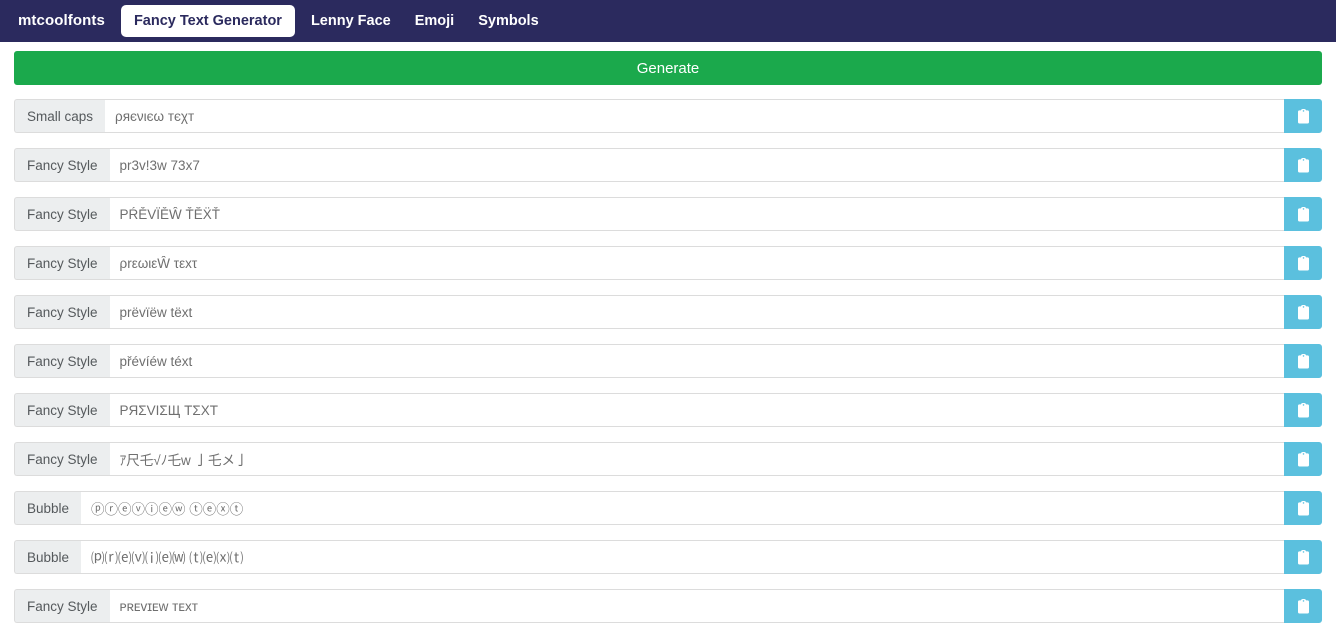 Image resolution: width=1336 pixels, height=624 pixels. I want to click on generate-button-container: Generate, so click(668, 63).